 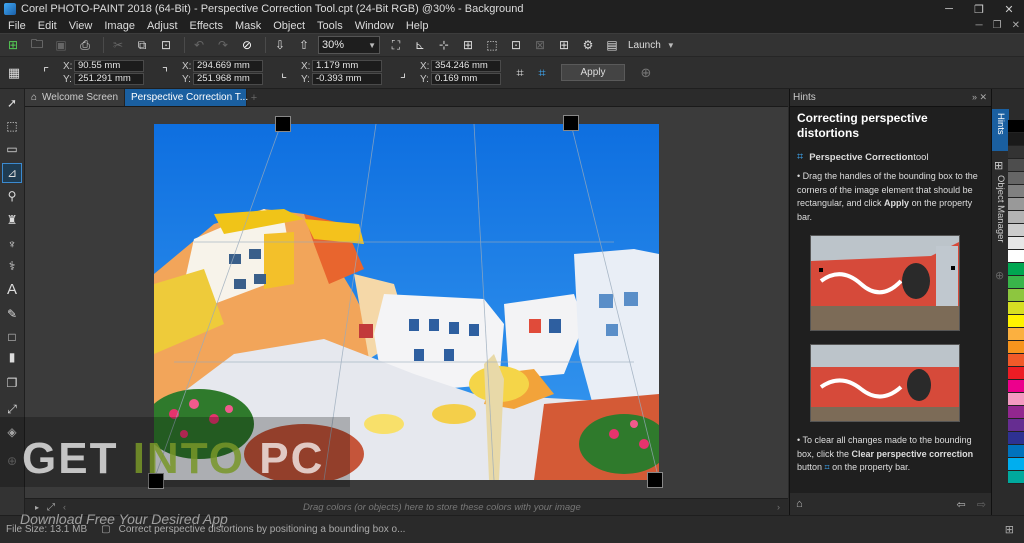 I want to click on menu-tools: Tools, so click(x=330, y=26).